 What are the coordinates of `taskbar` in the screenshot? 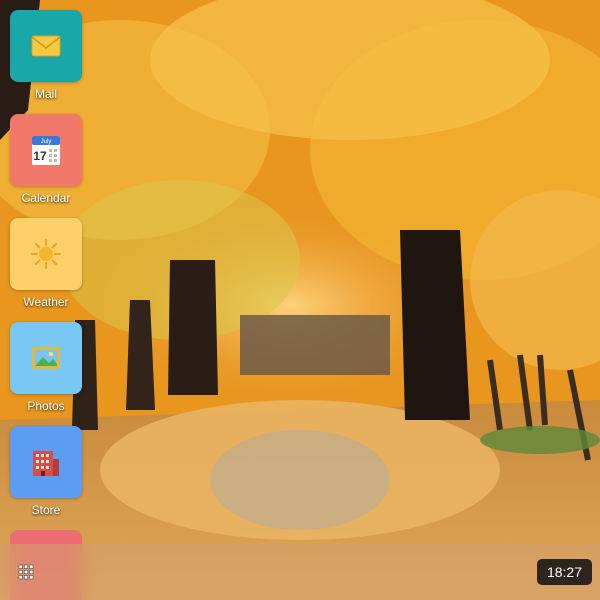 It's located at (300, 572).